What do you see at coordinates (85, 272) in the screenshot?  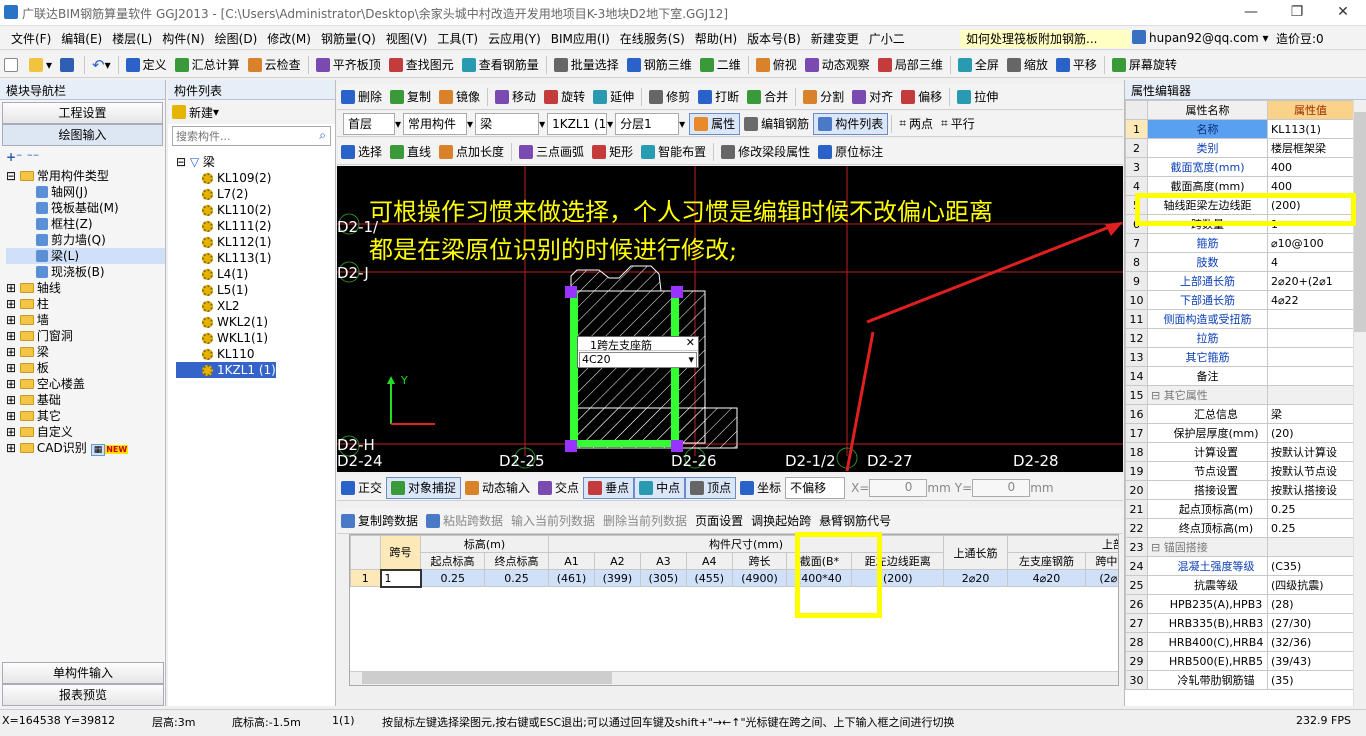 I see `tree-item: 现浇板(B)` at bounding box center [85, 272].